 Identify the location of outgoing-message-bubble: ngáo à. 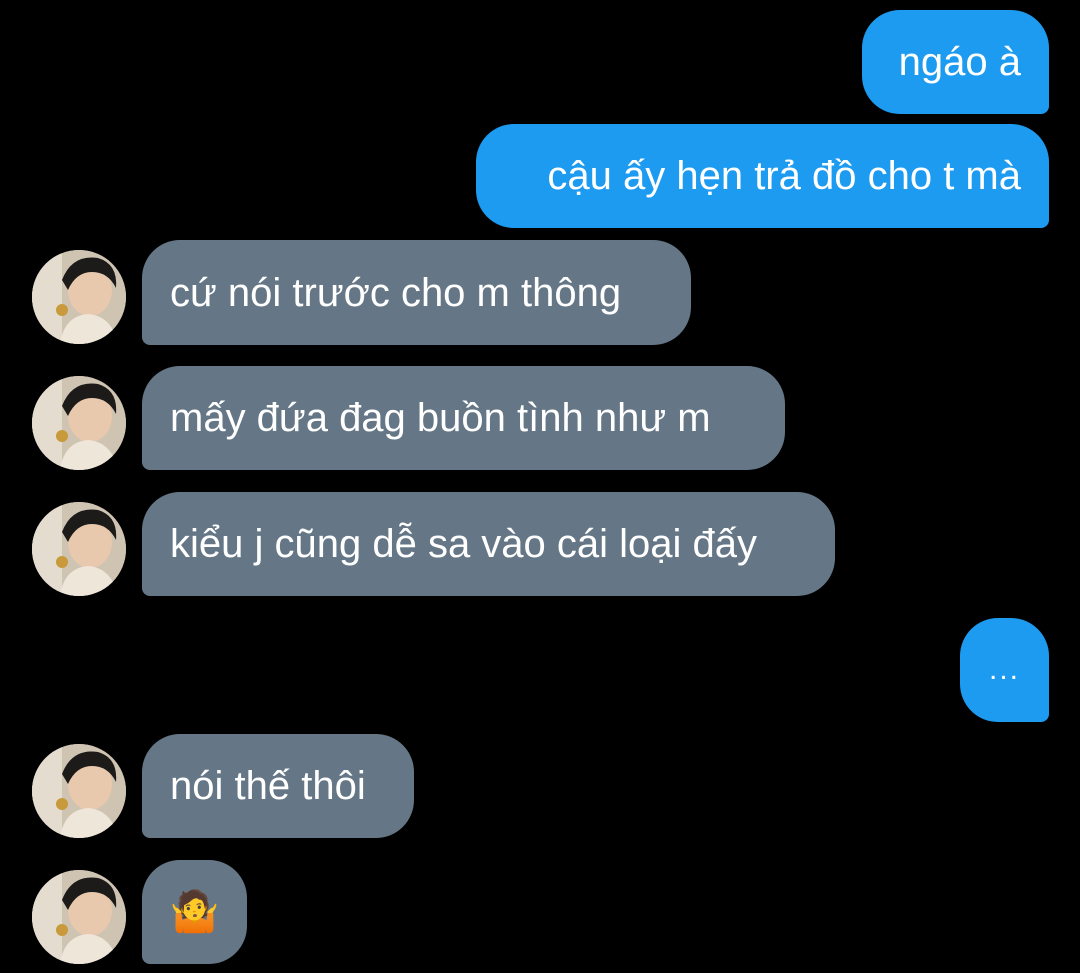
(955, 62).